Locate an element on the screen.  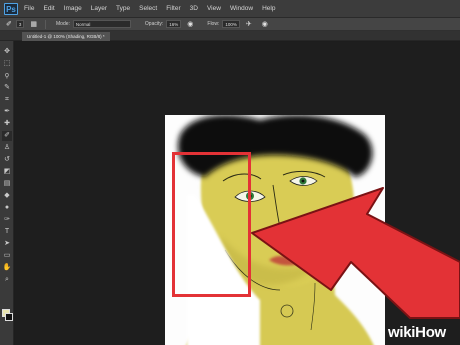
wikihow-watermark: wikiHow is located at coordinates (417, 332).